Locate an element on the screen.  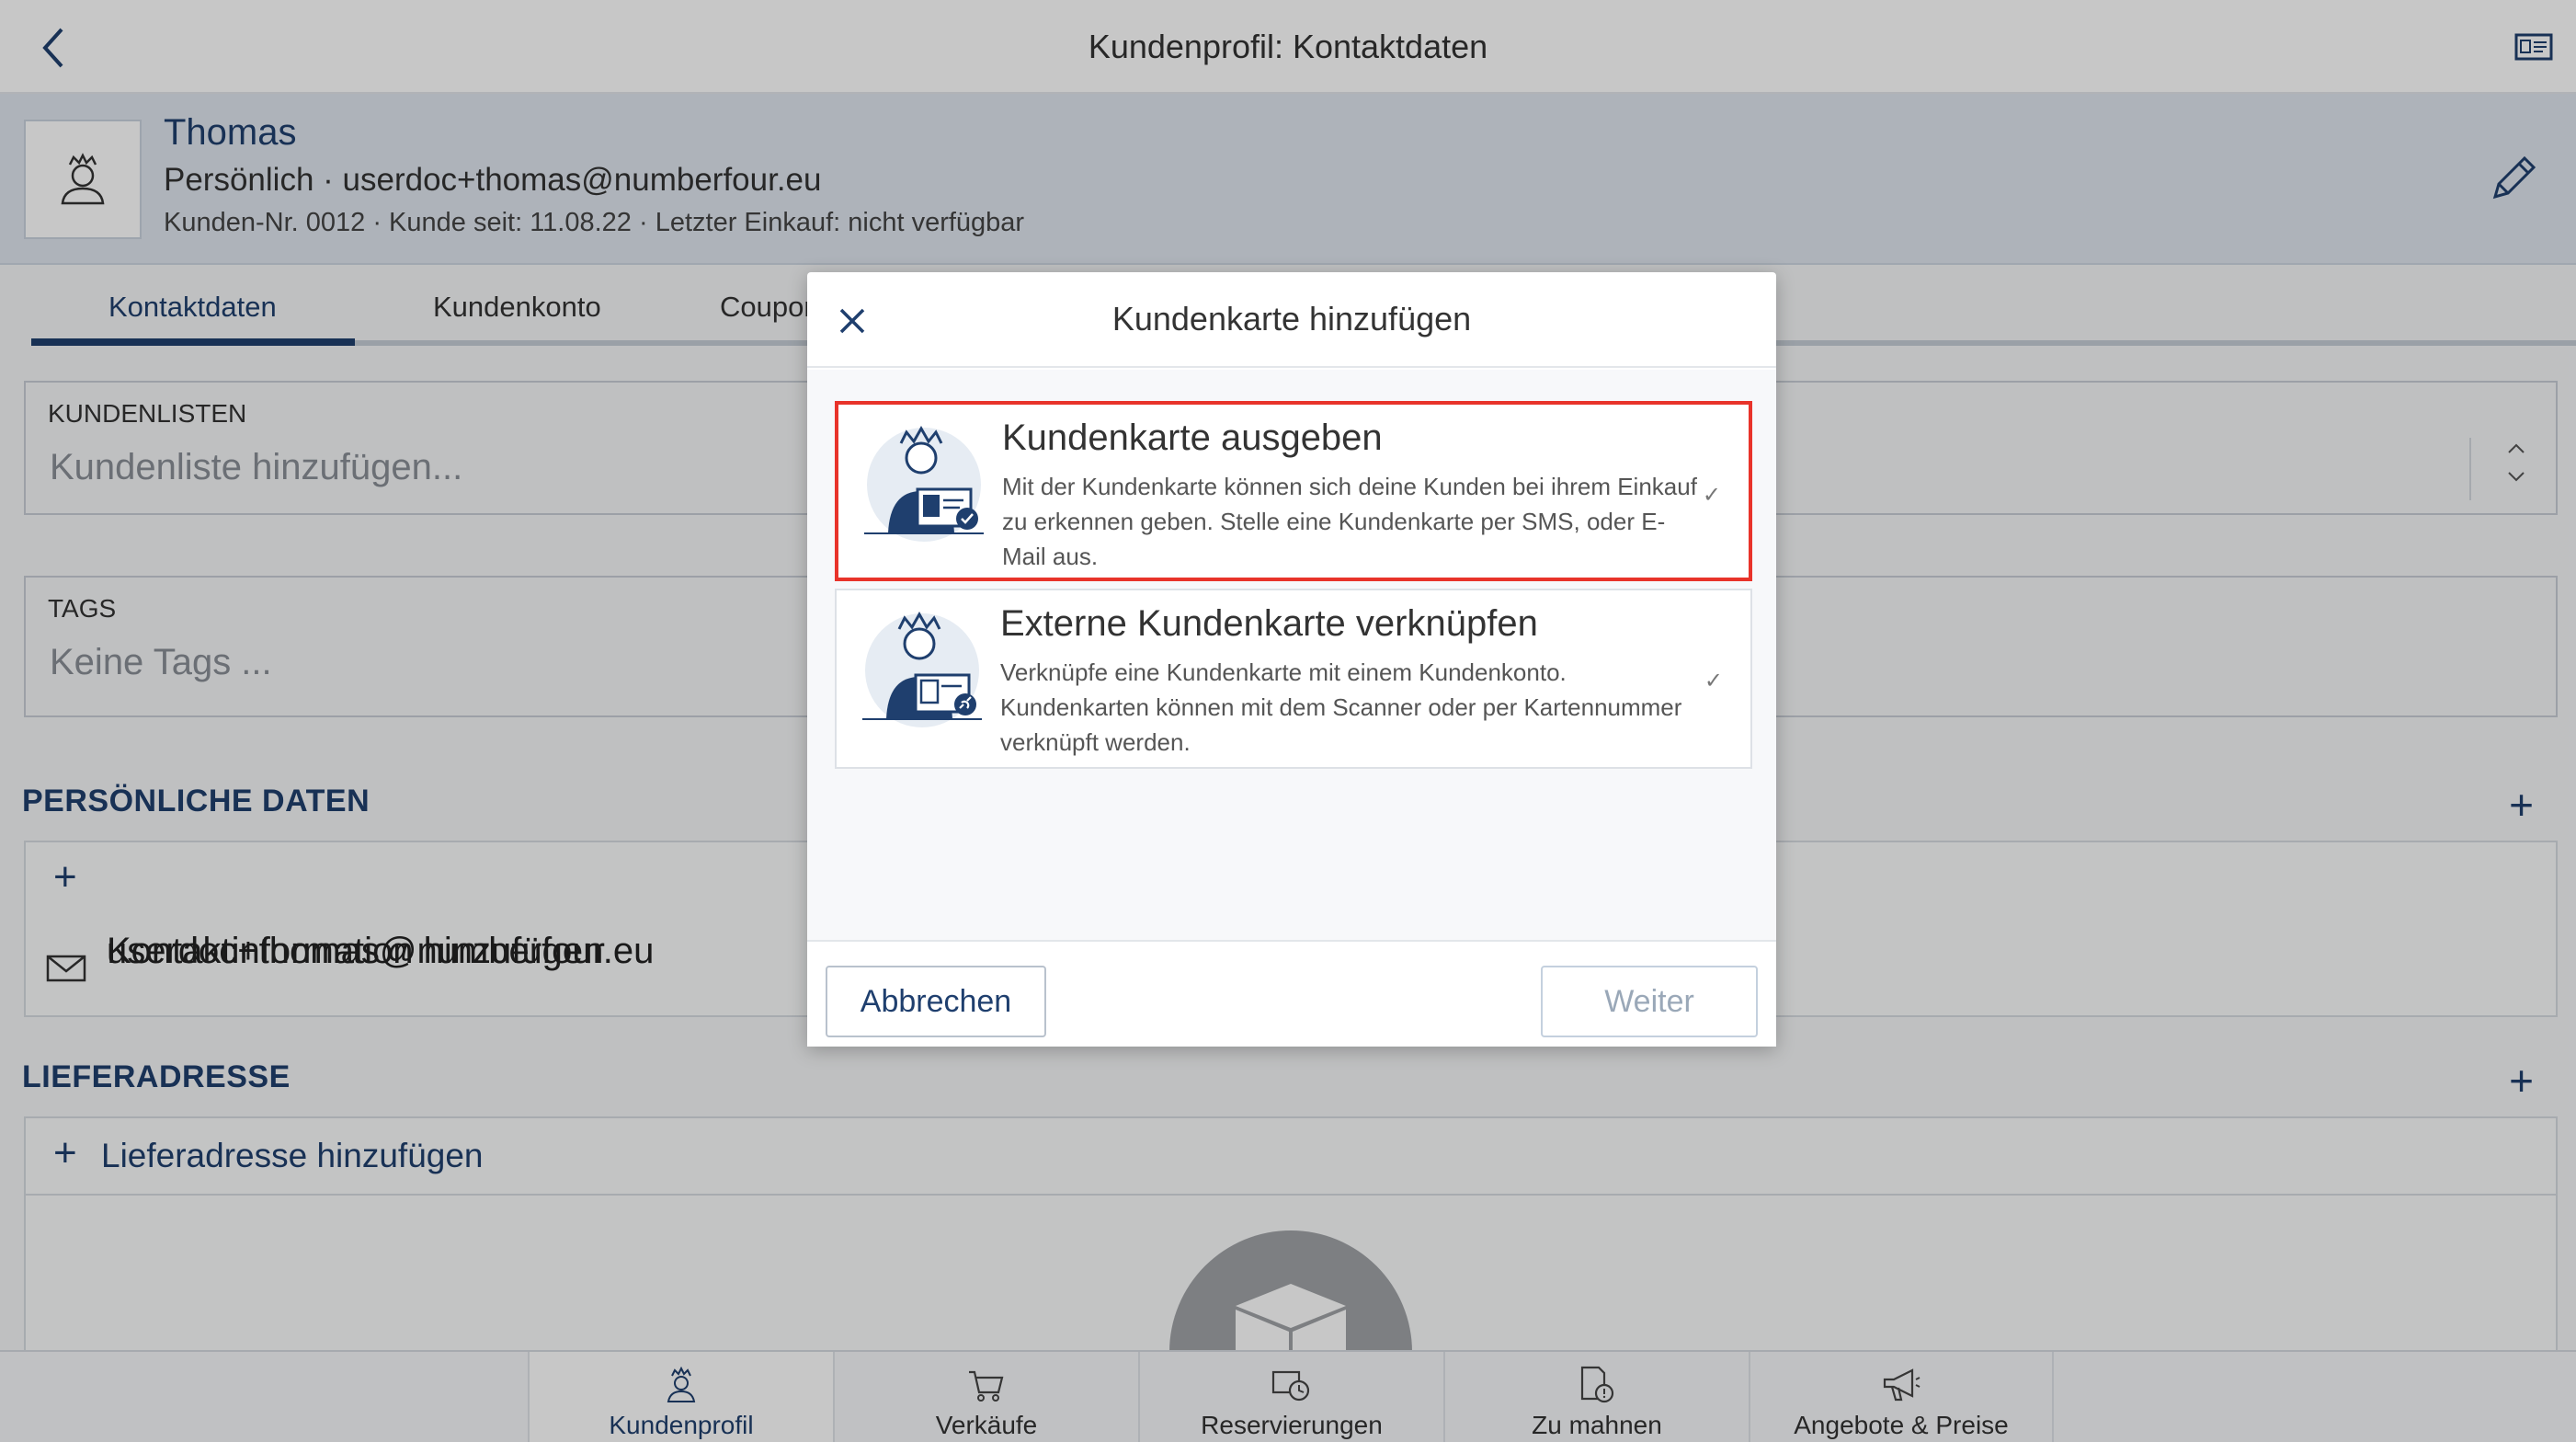
customer-card-illustration-icon is located at coordinates (924, 483).